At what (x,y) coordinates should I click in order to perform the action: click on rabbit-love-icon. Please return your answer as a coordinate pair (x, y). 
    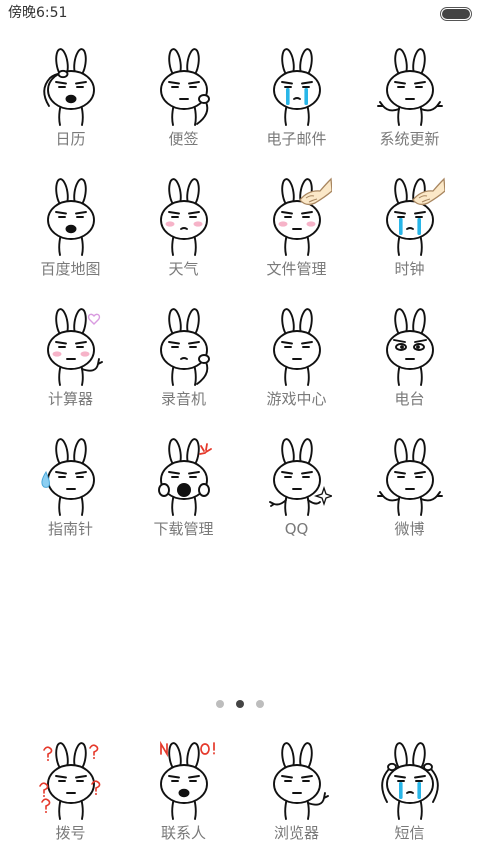
    Looking at the image, I should click on (71, 346).